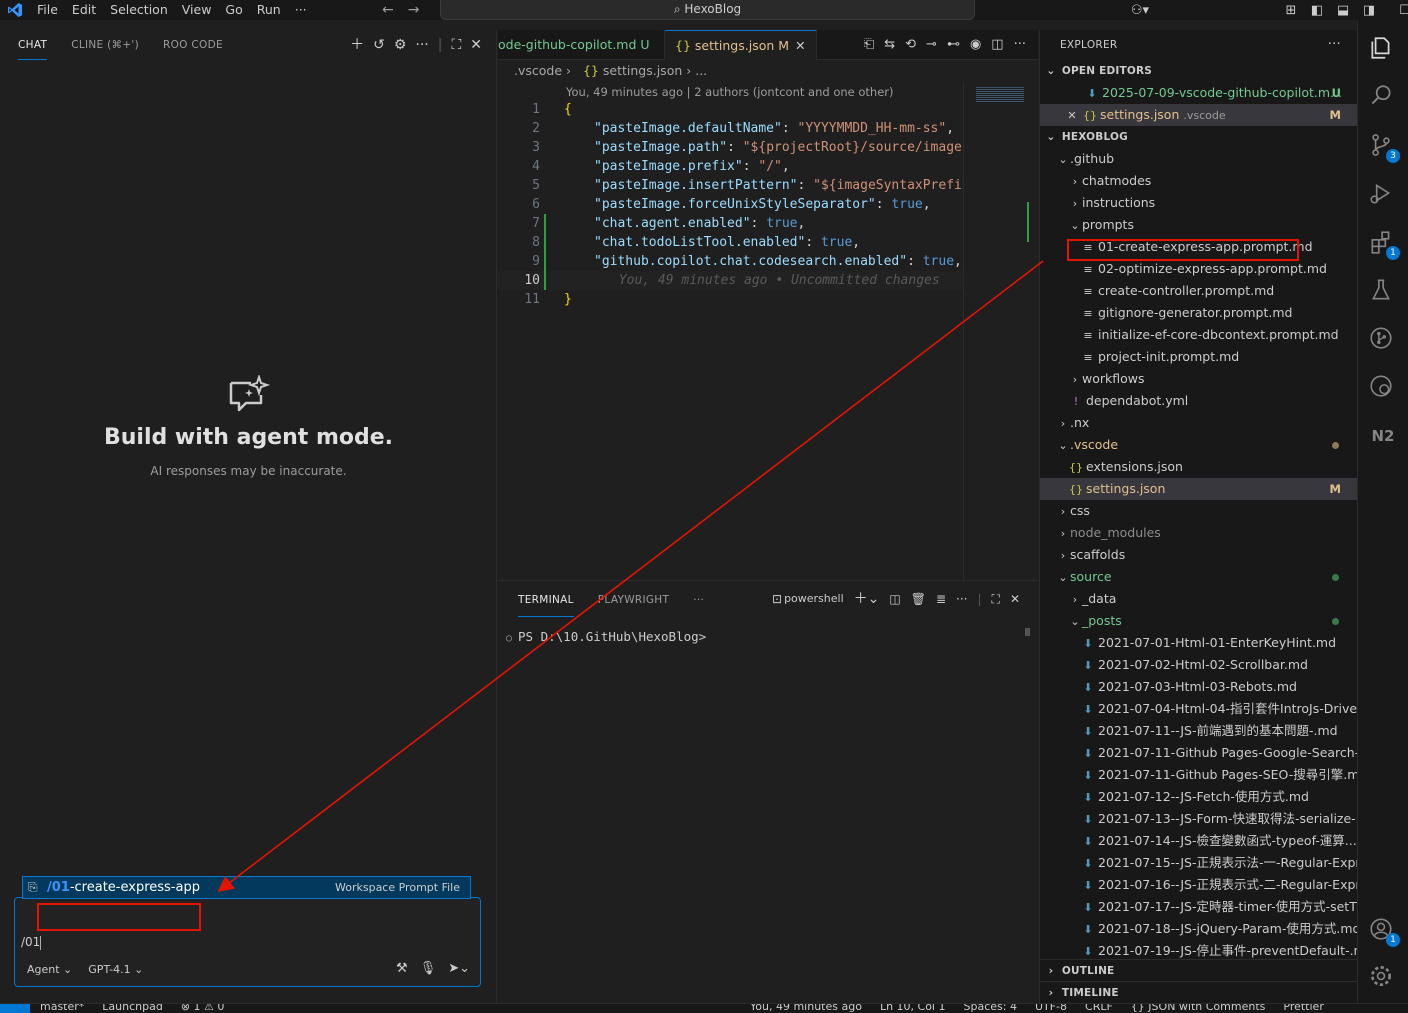 The image size is (1408, 1013). Describe the element at coordinates (1198, 203) in the screenshot. I see `tree-folder: › instructions` at that location.